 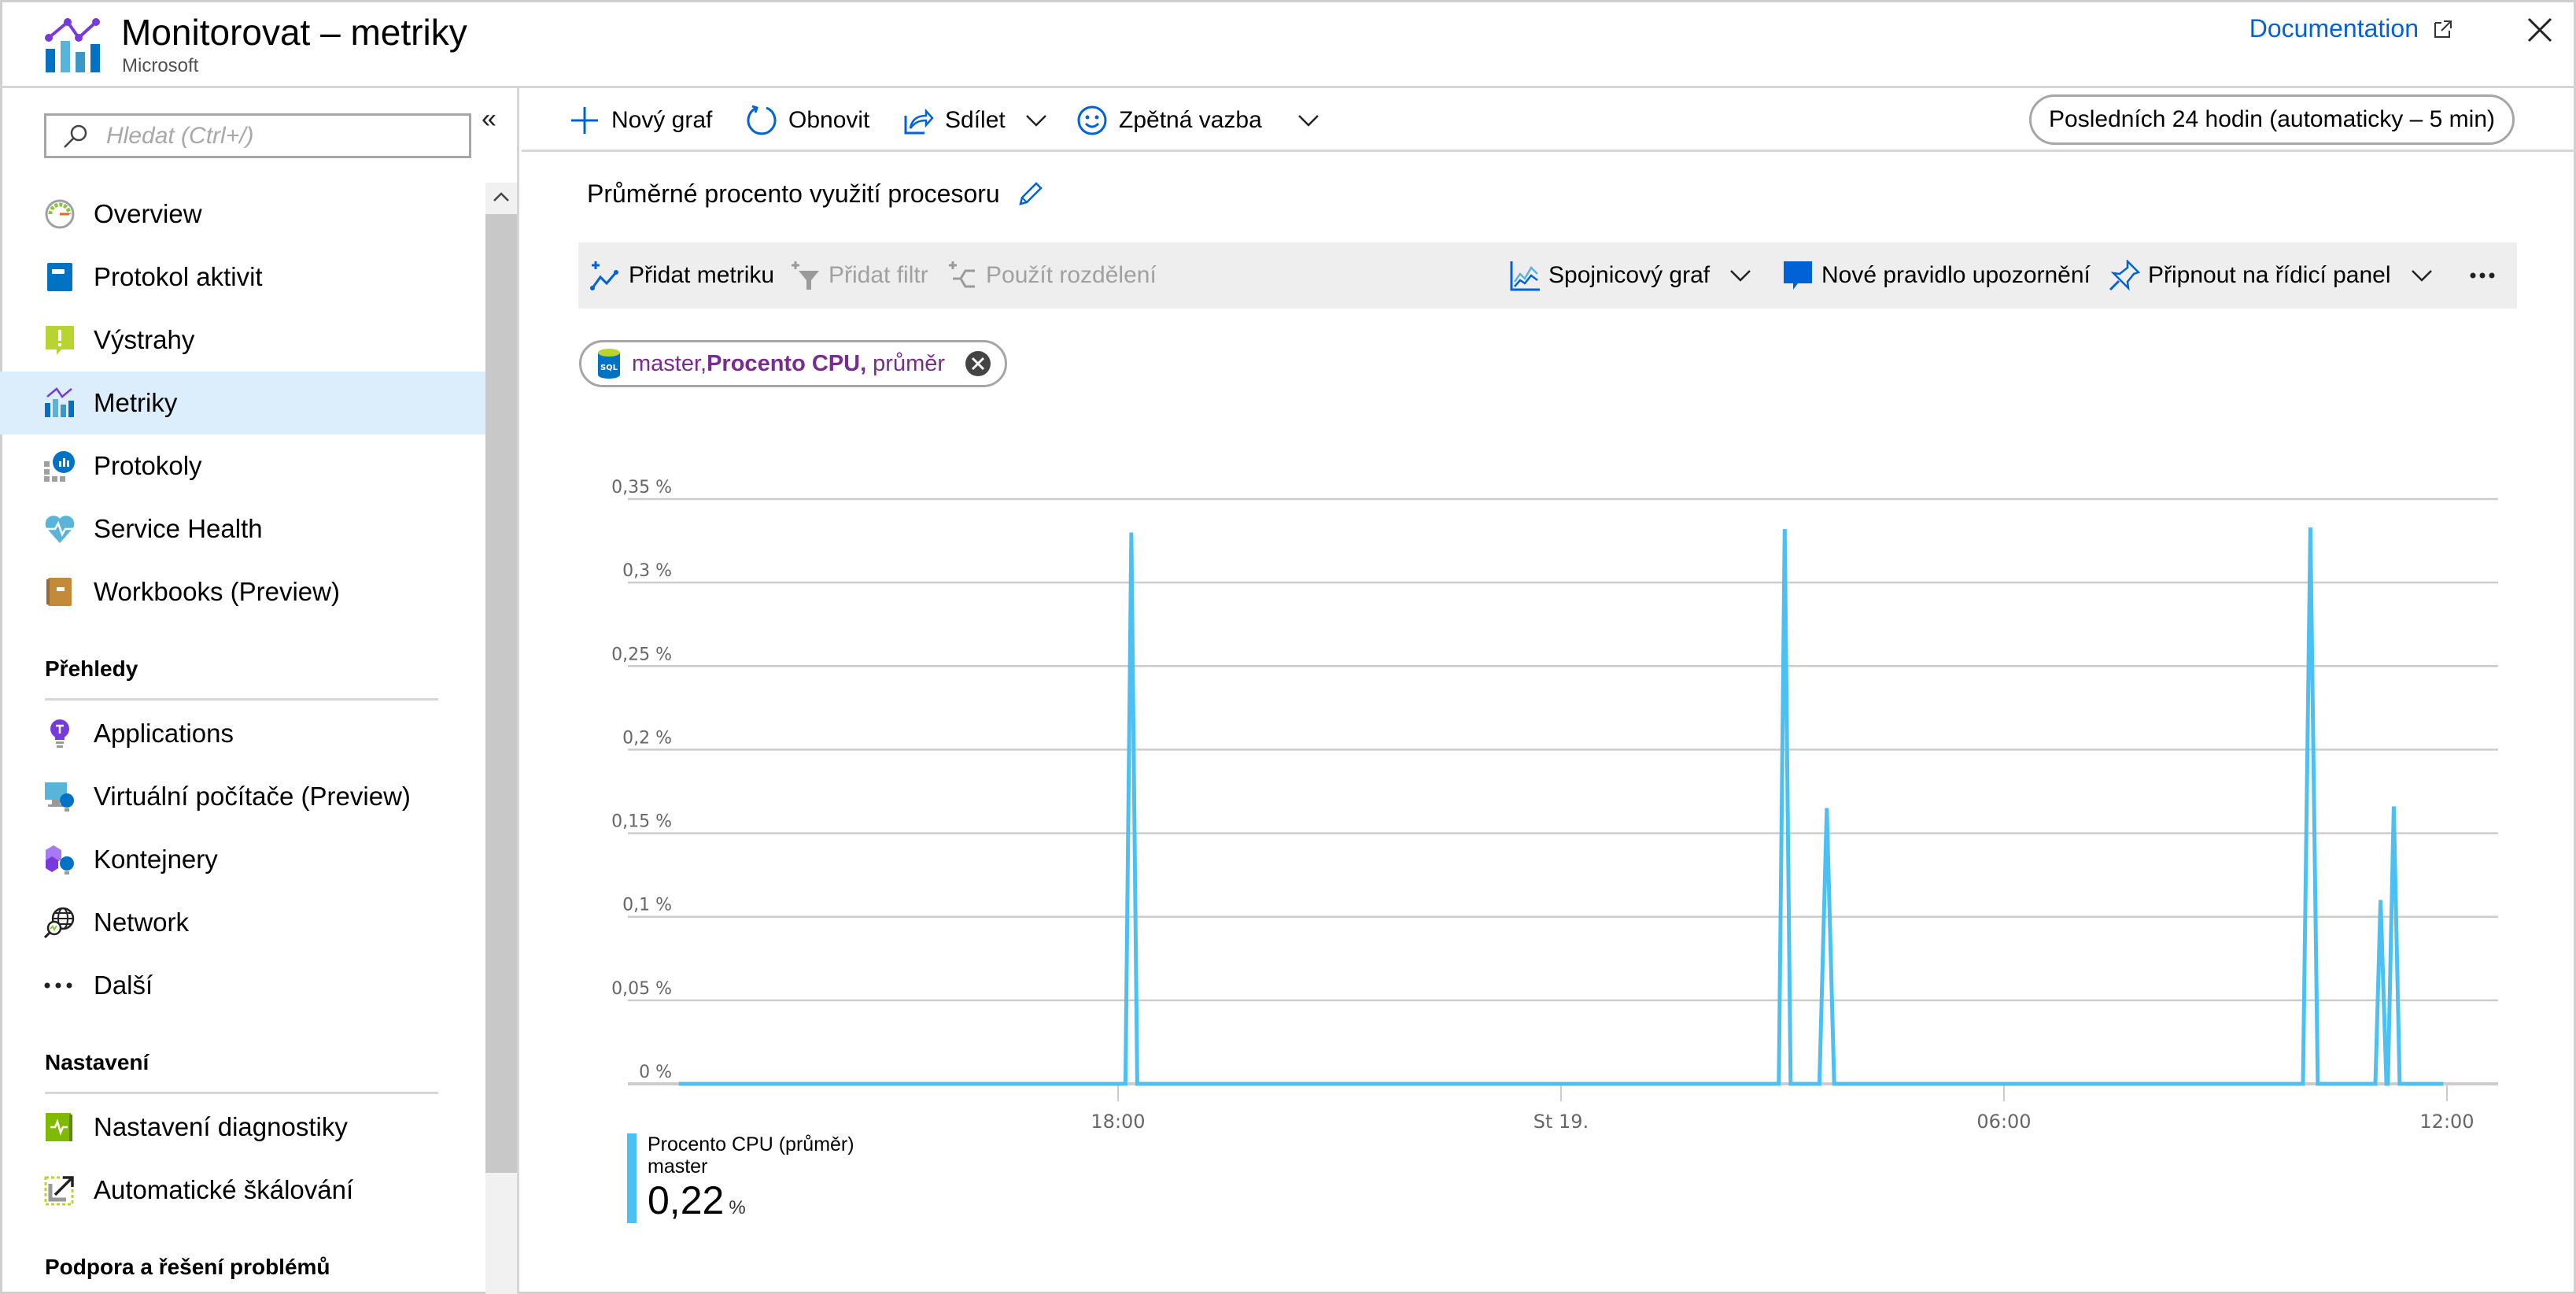 I want to click on chart-type-dropdown: Spojnicový graf, so click(x=1630, y=275).